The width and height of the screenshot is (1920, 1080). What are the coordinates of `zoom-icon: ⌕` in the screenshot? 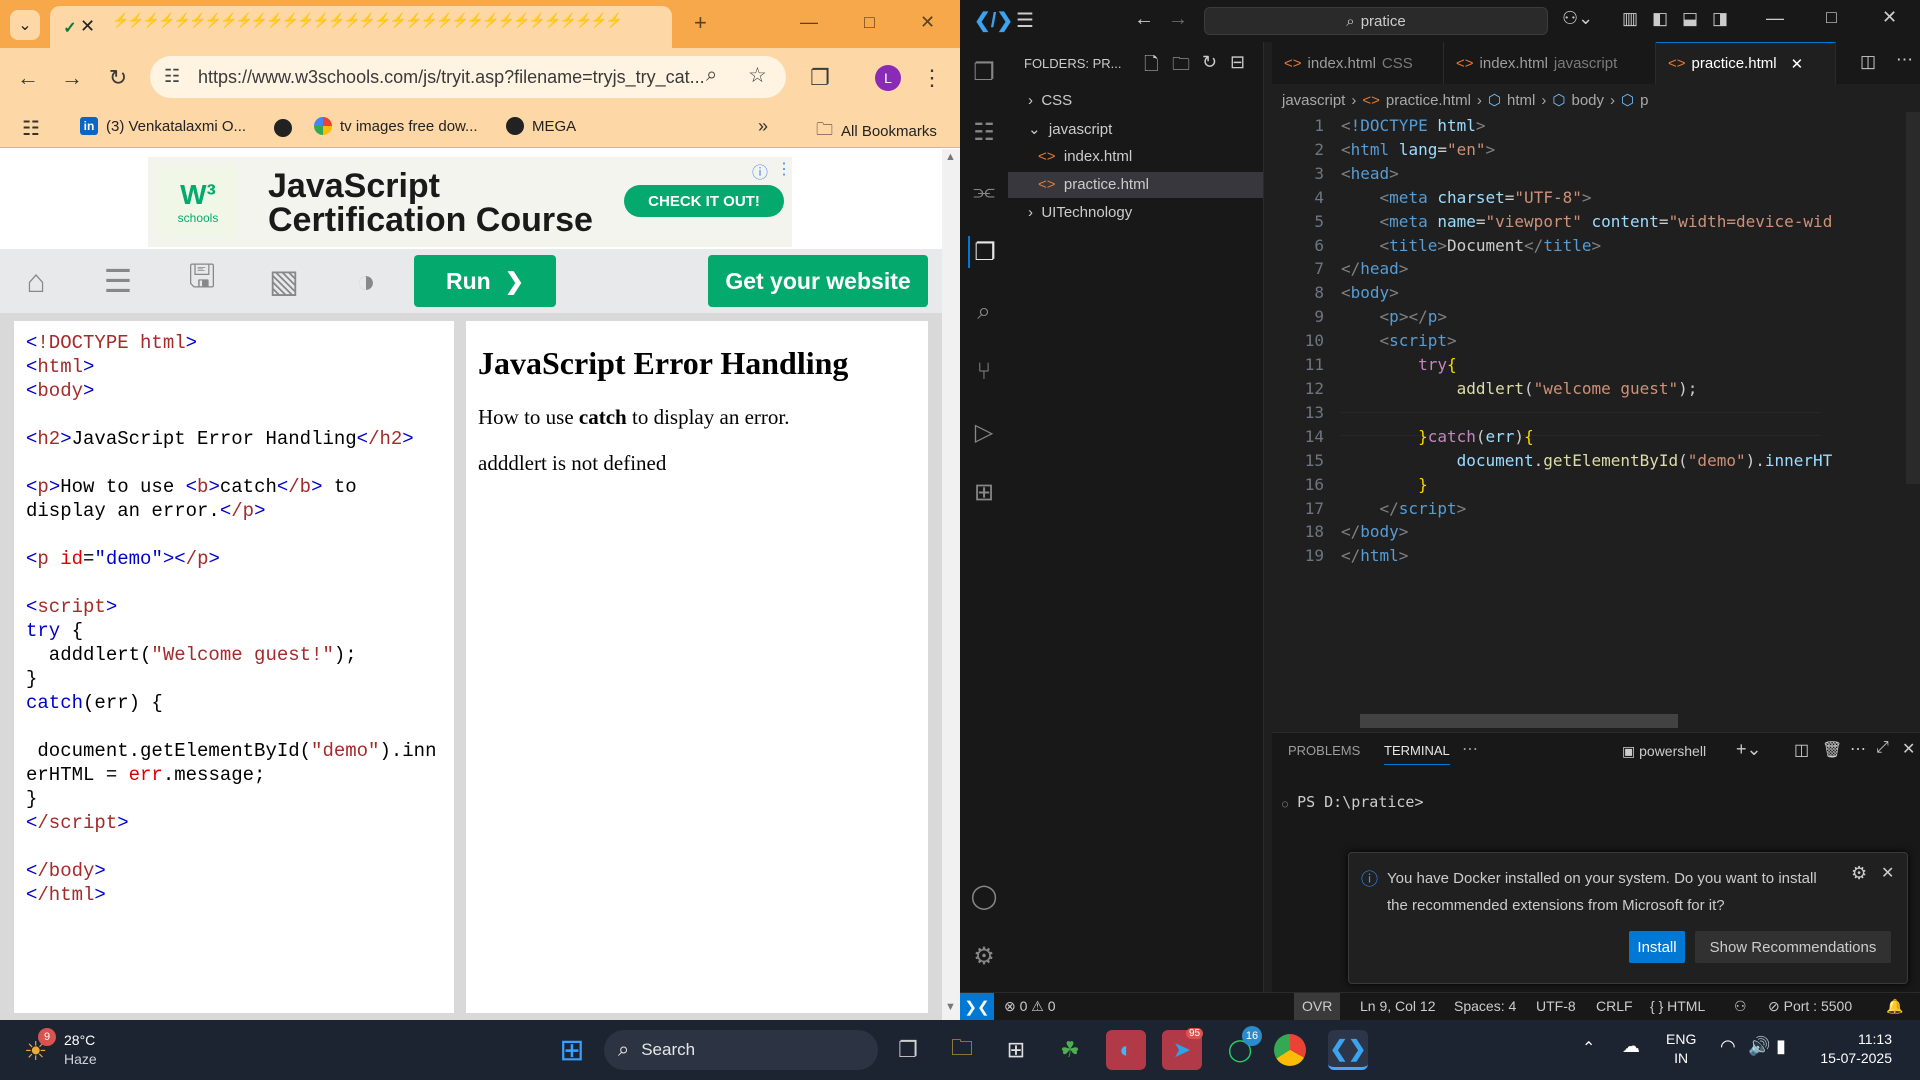 It's located at (711, 75).